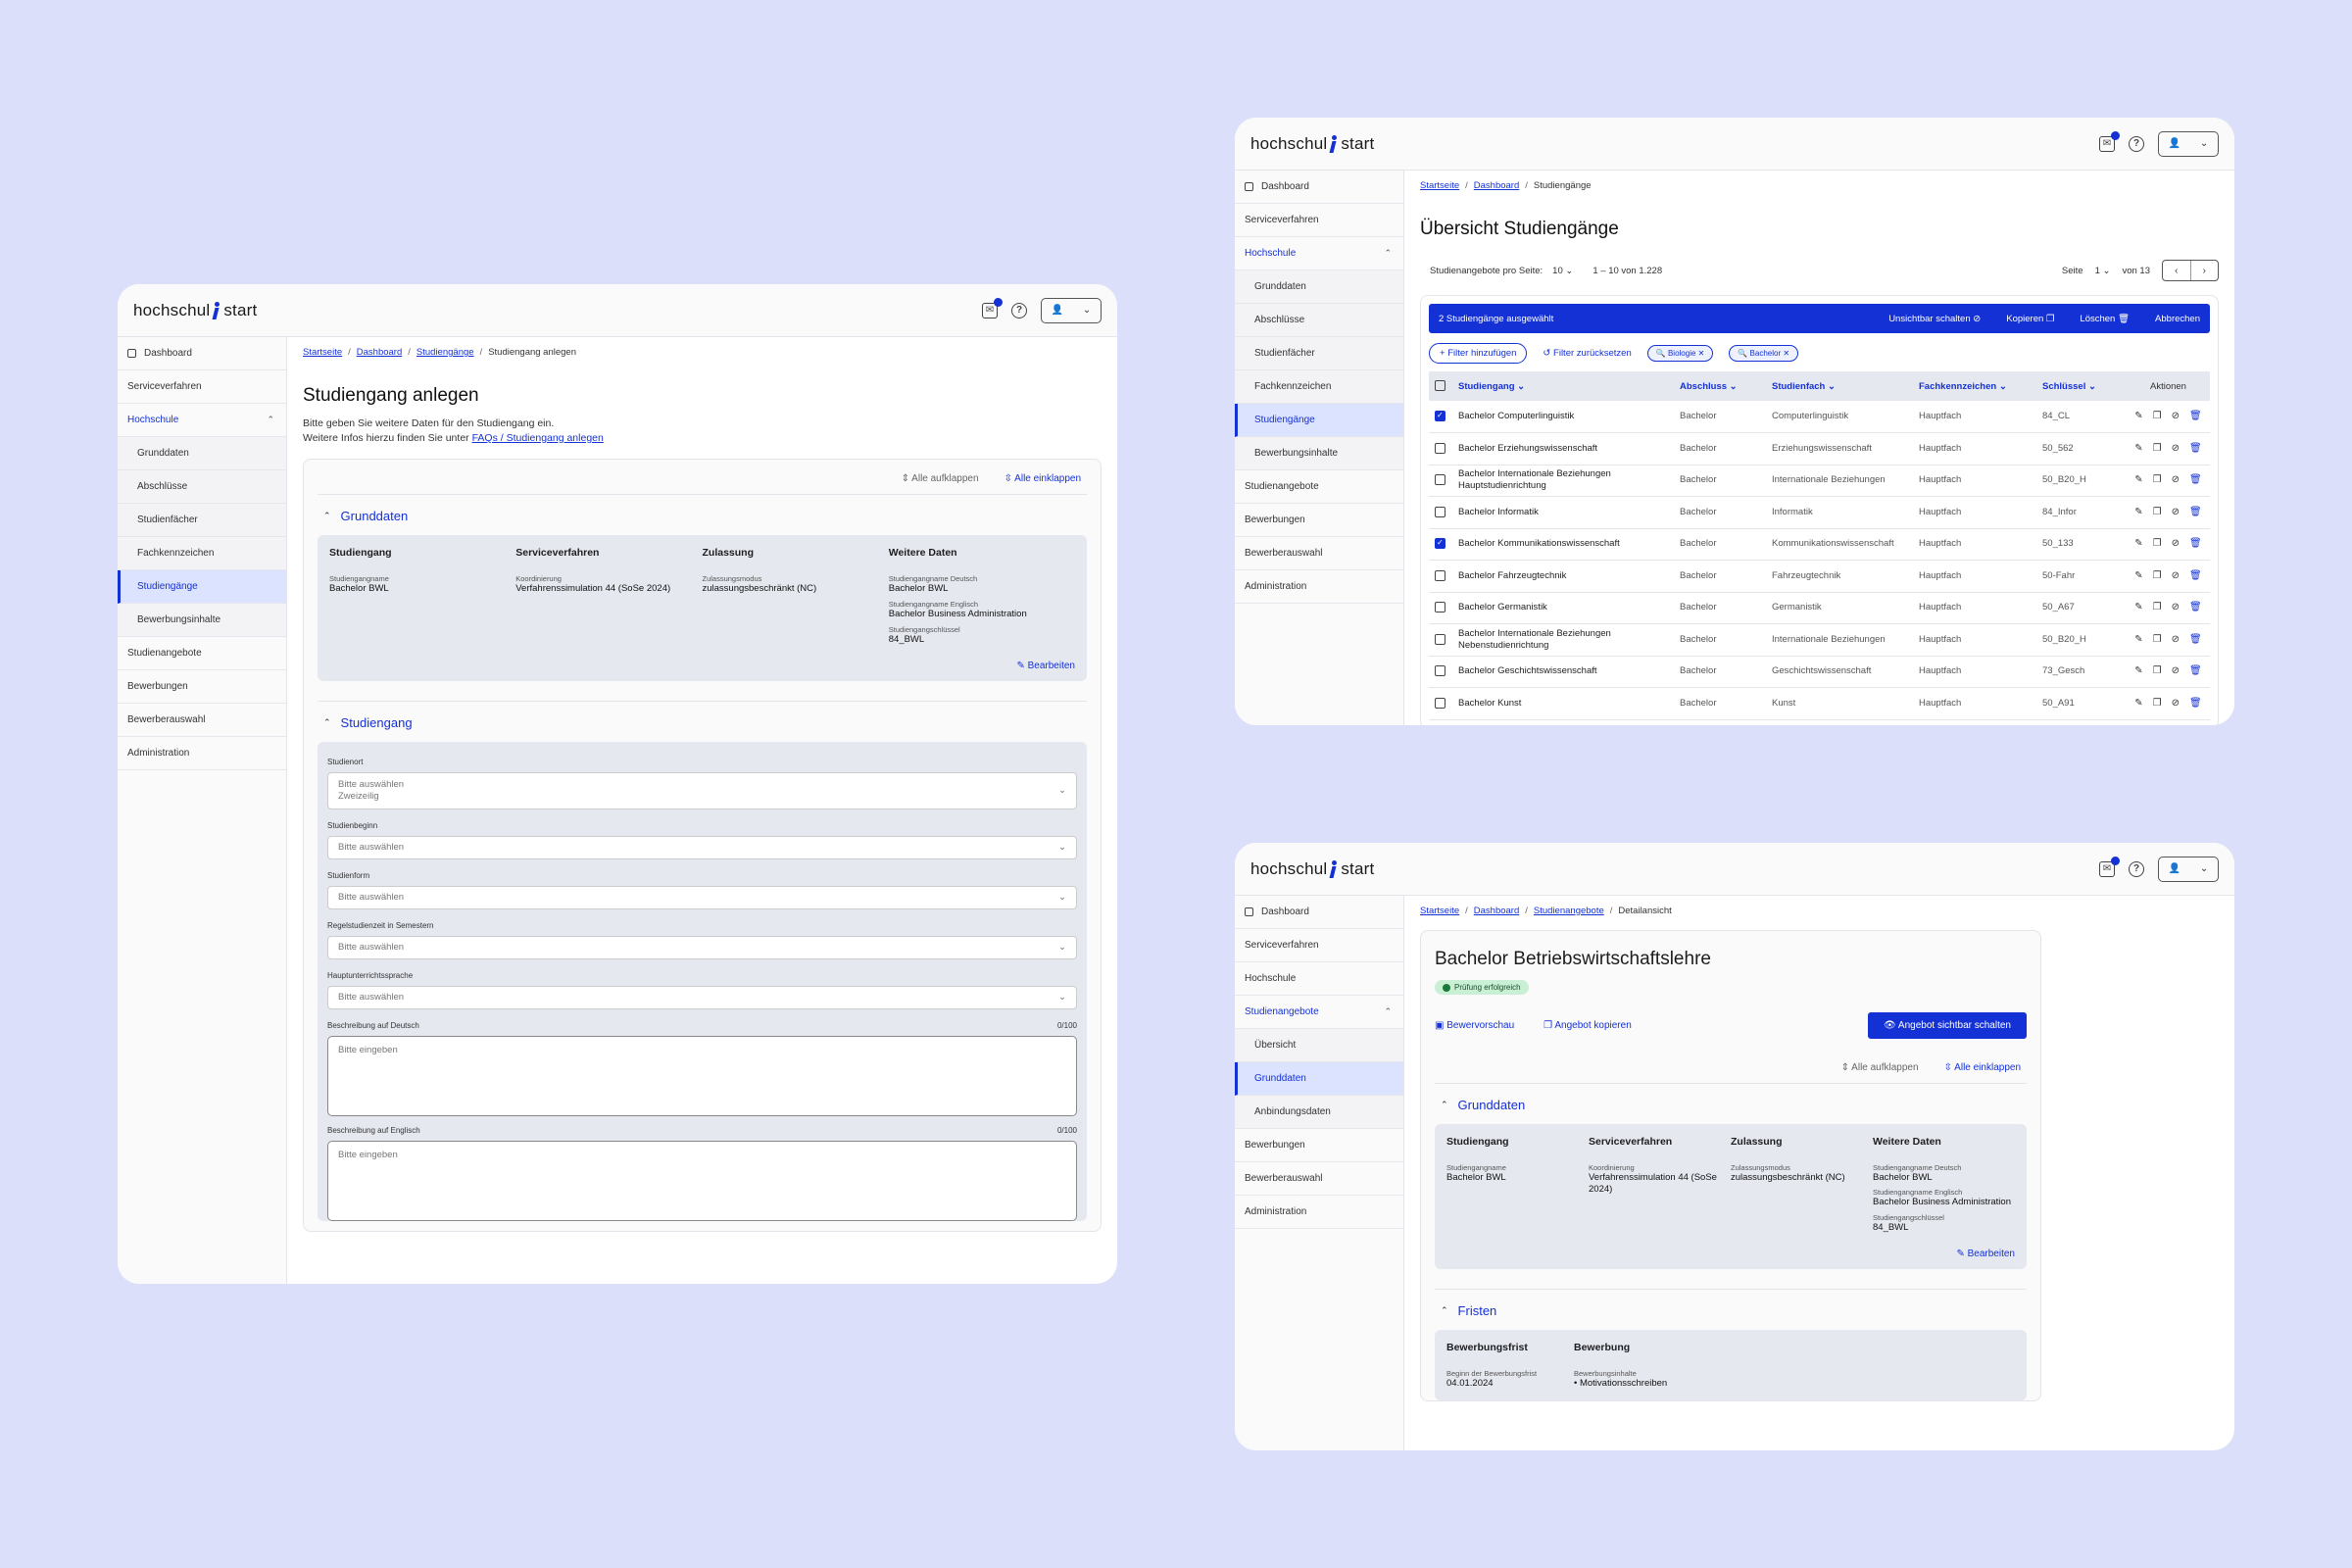 Image resolution: width=2352 pixels, height=1568 pixels. I want to click on col-fachkennzeichen: Fachkennzeichen ⌄, so click(1974, 386).